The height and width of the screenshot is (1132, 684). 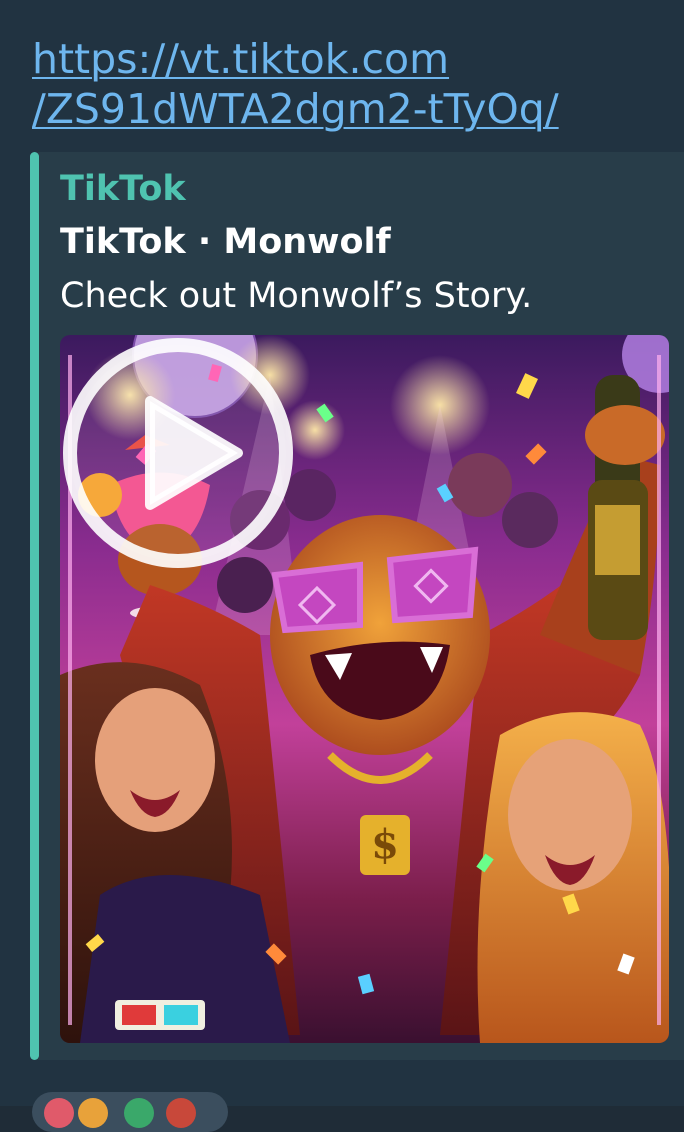 What do you see at coordinates (34, 606) in the screenshot?
I see `preview-accent-bar` at bounding box center [34, 606].